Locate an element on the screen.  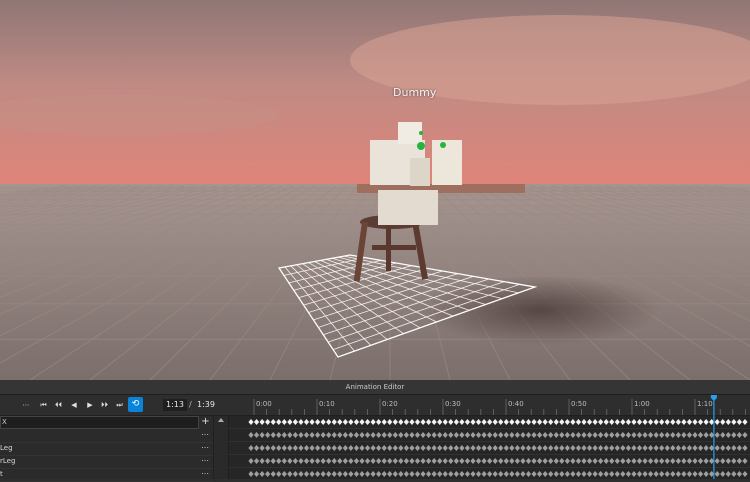
play-button: ▶ is located at coordinates (90, 405).